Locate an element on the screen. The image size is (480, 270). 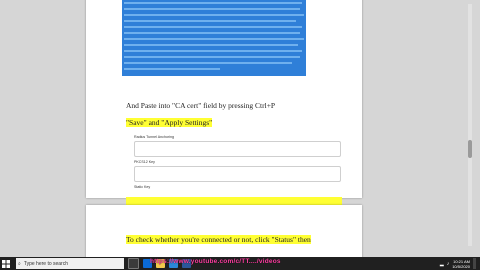
scrollbar-thumb is located at coordinates (470, 149).